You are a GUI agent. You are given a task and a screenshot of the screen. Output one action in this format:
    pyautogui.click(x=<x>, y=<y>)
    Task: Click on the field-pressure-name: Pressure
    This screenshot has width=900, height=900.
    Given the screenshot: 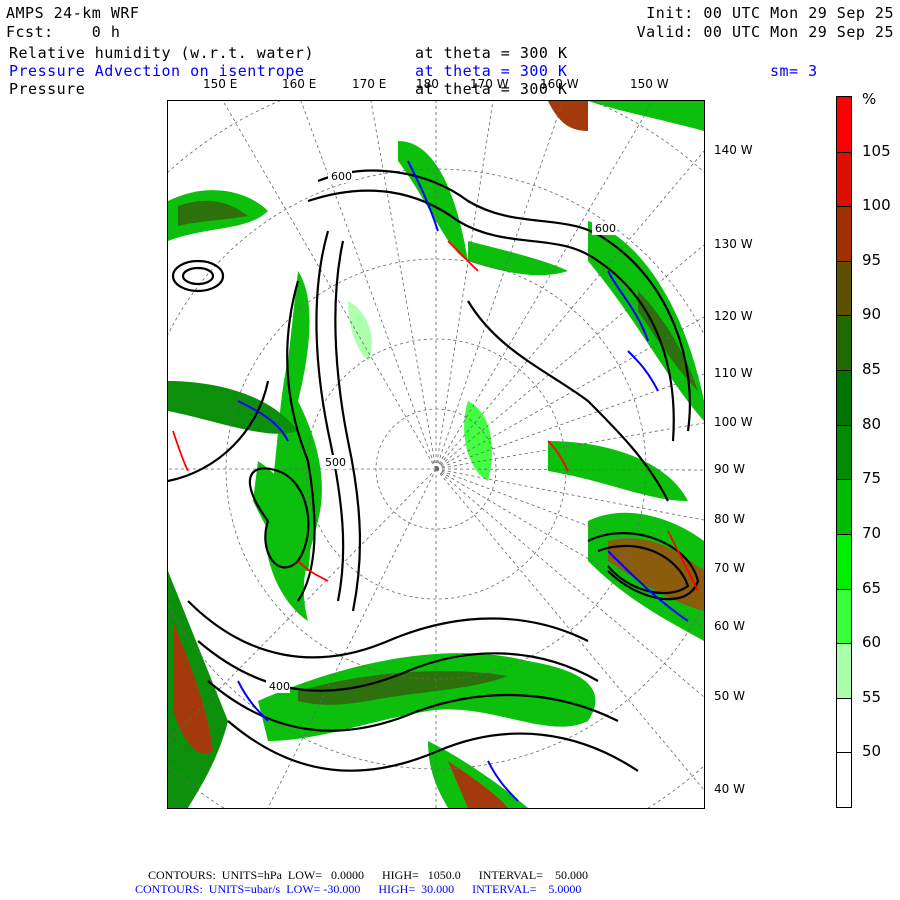 What is the action you would take?
    pyautogui.click(x=47, y=89)
    